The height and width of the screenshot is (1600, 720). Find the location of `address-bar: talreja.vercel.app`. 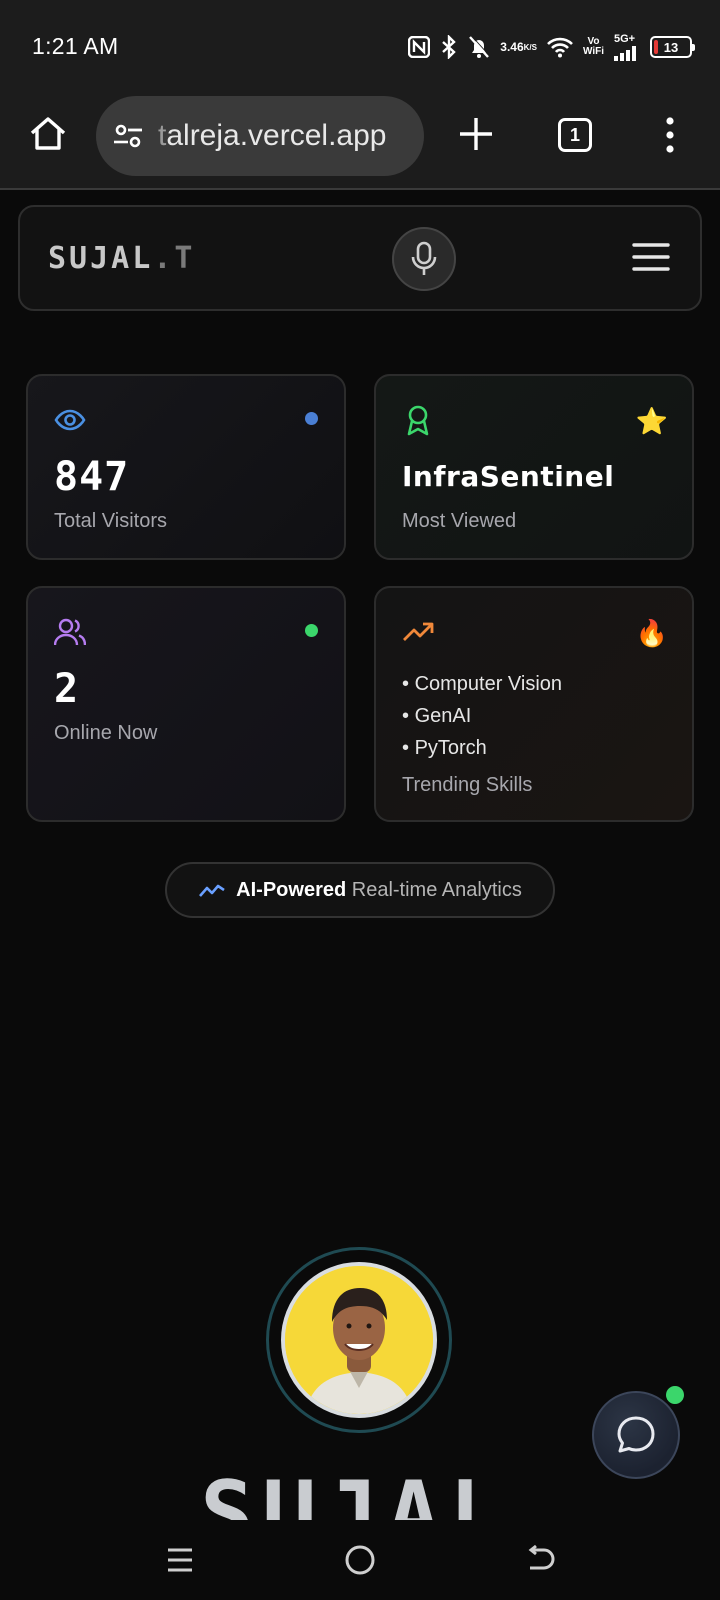

address-bar: talreja.vercel.app is located at coordinates (260, 136).